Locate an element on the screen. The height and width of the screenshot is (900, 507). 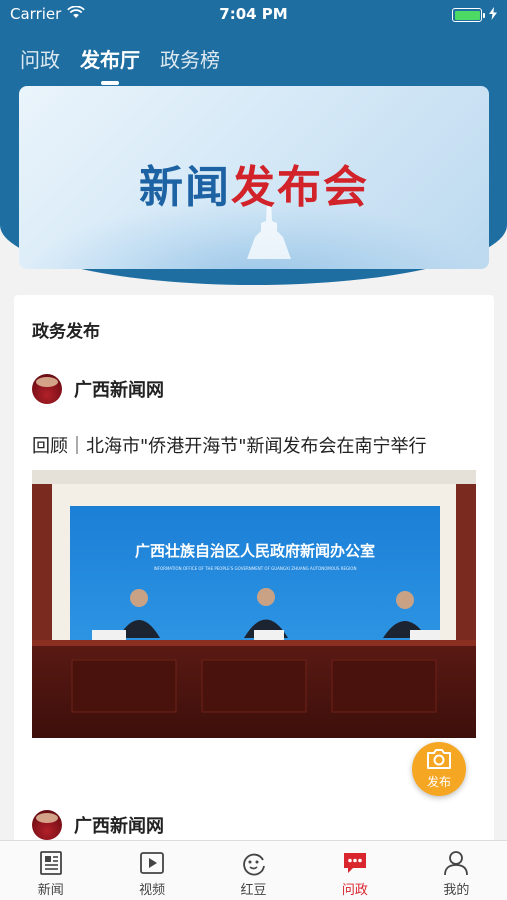
post-source-row-2: 广西新闻网 is located at coordinates (98, 825).